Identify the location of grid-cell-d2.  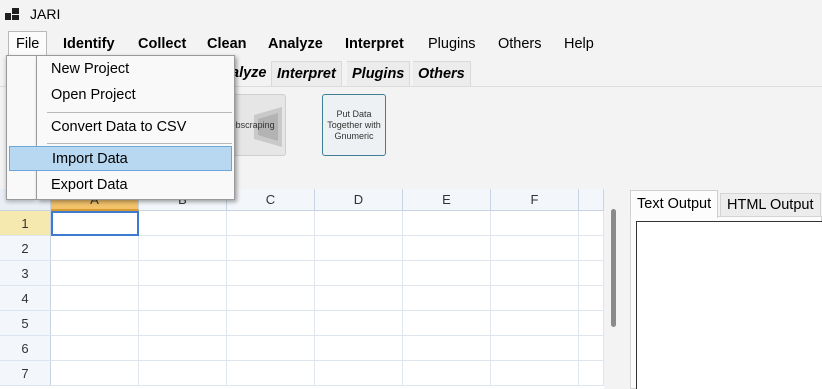
(359, 248).